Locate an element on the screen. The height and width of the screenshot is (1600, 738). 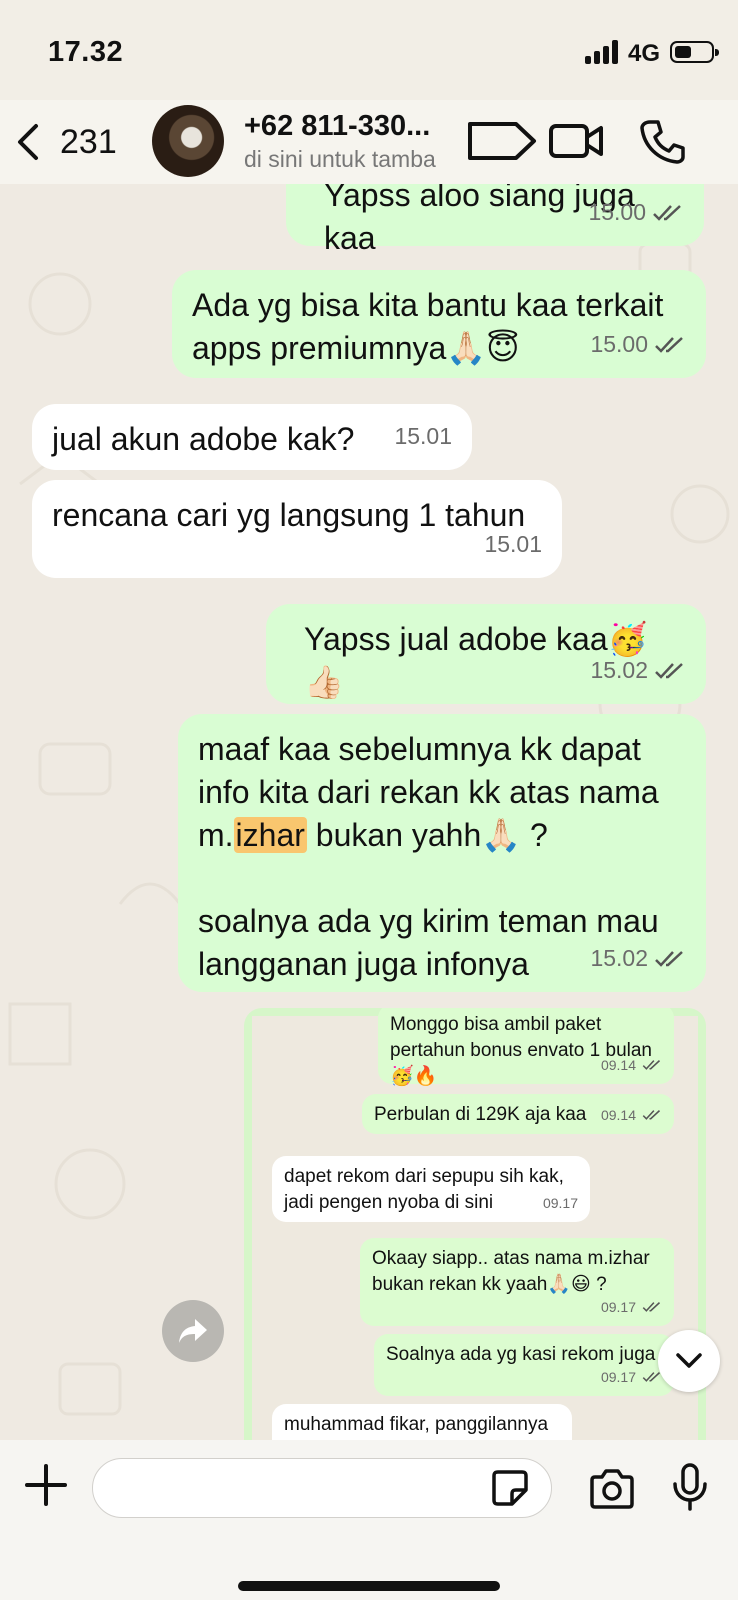
message-line: info kita dari rekan kk atas nama is located at coordinates (428, 792).